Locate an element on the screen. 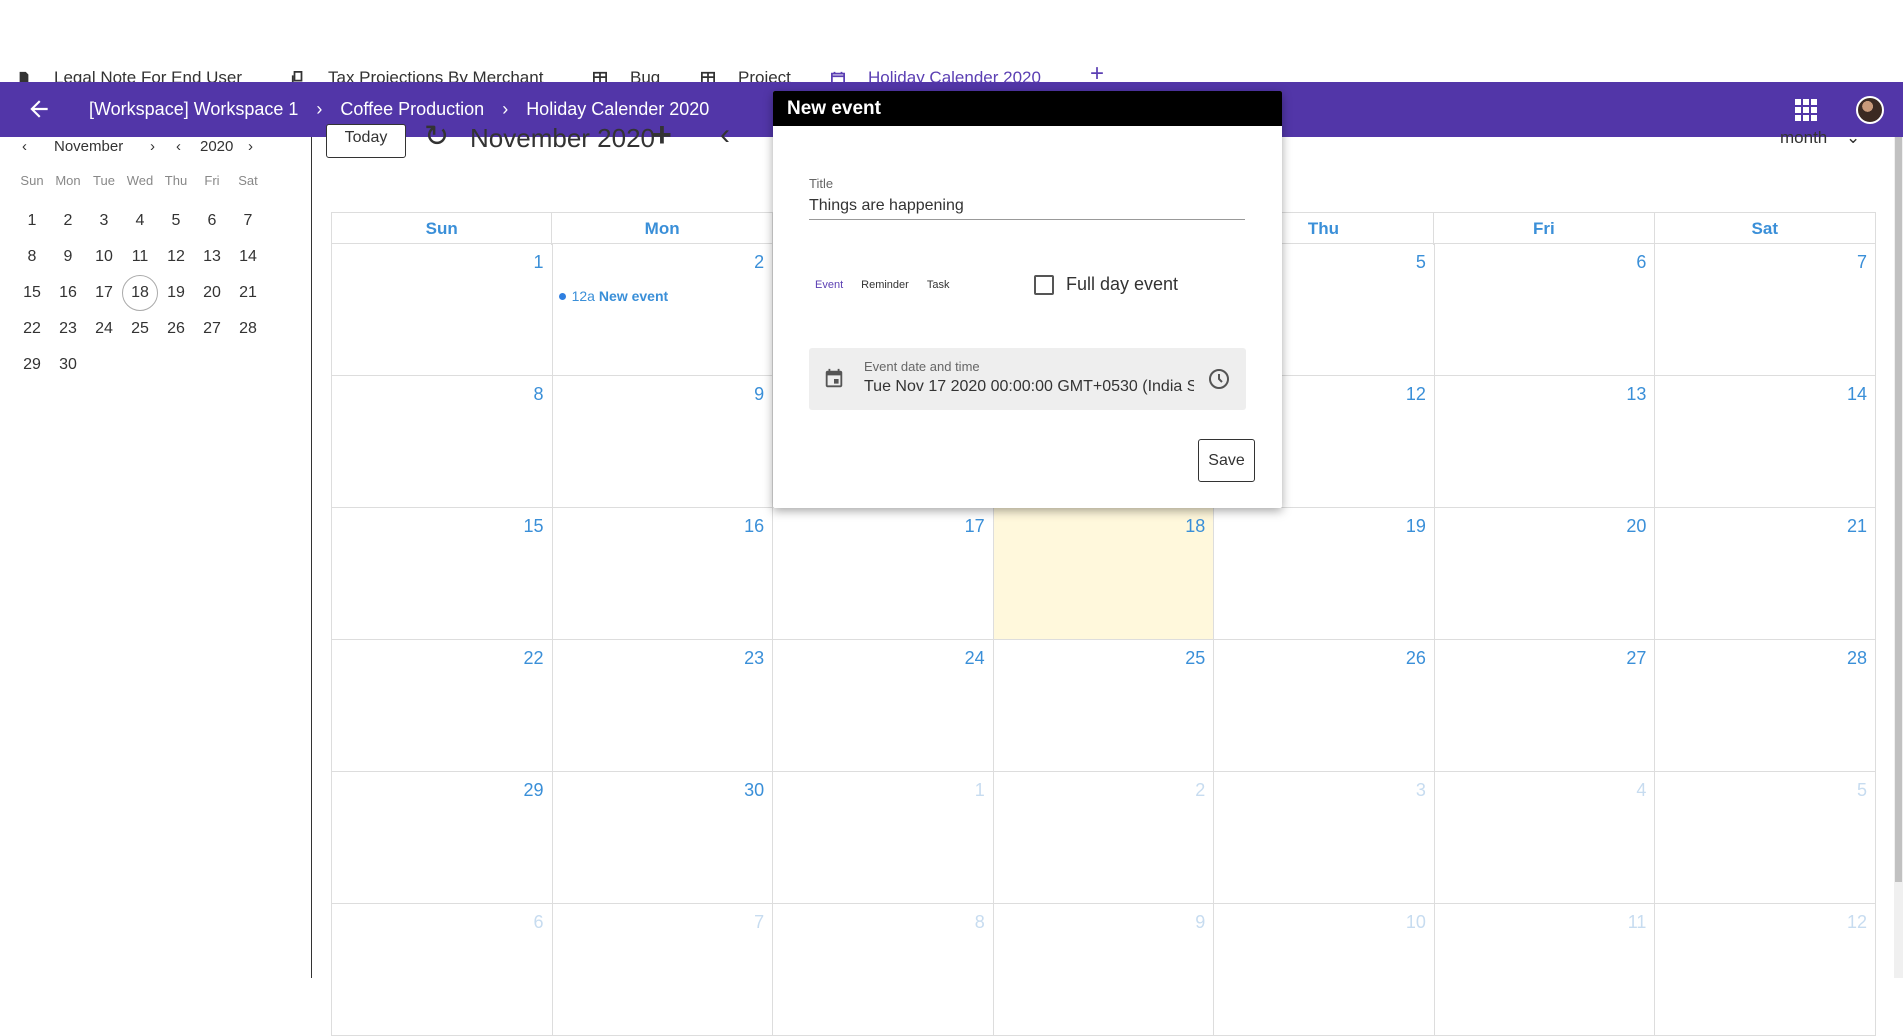  day-number: 26 is located at coordinates (1416, 658).